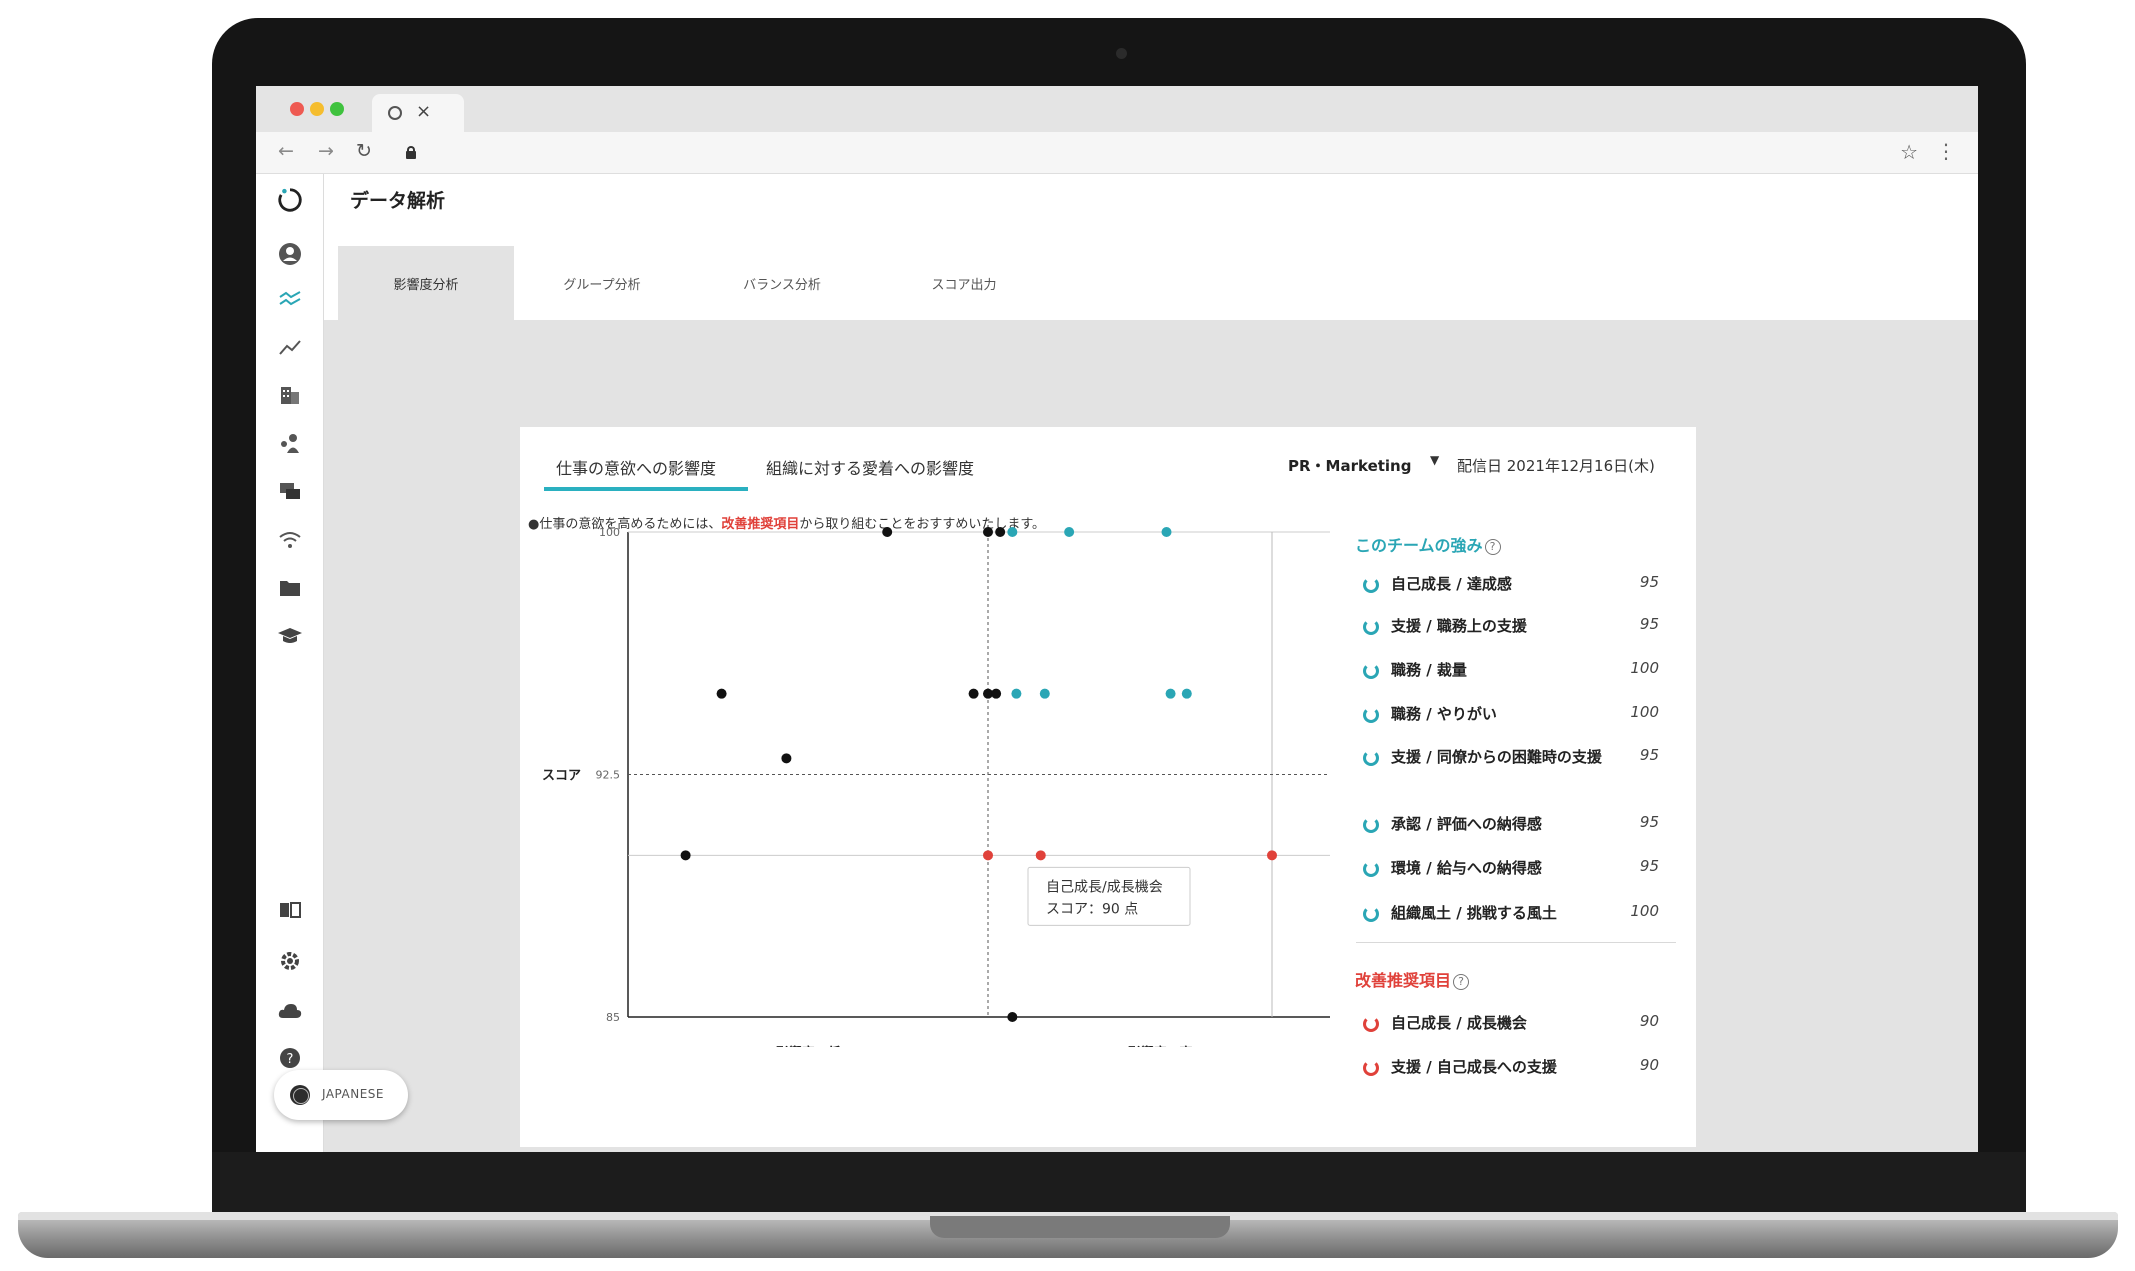 The image size is (2135, 1271). What do you see at coordinates (317, 109) in the screenshot?
I see `minimize-window-button` at bounding box center [317, 109].